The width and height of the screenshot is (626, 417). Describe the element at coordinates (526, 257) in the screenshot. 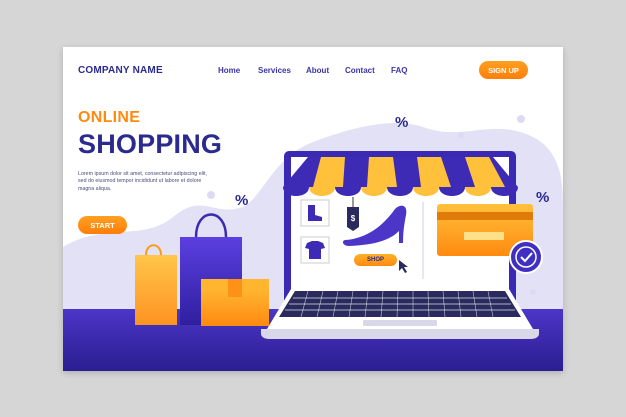

I see `check-badge-icon` at that location.